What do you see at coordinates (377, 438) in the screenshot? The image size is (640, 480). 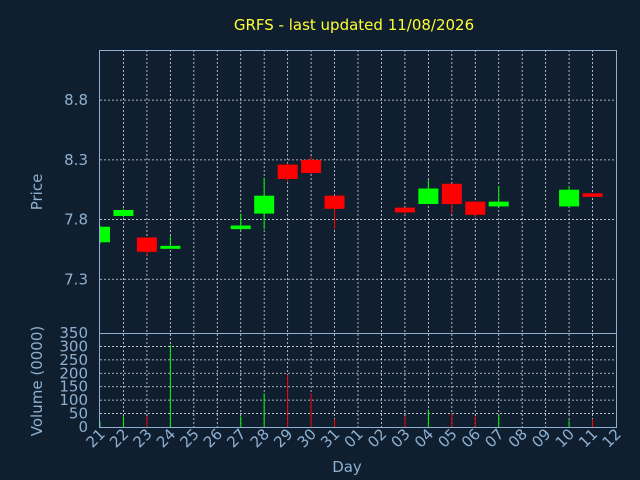 I see `x-tick-label: 02` at bounding box center [377, 438].